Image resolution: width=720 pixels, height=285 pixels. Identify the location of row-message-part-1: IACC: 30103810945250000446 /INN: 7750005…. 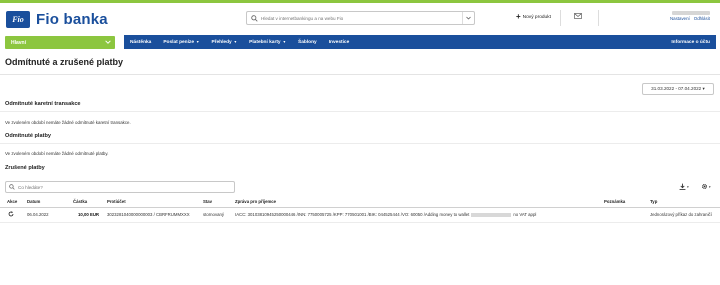
(352, 214).